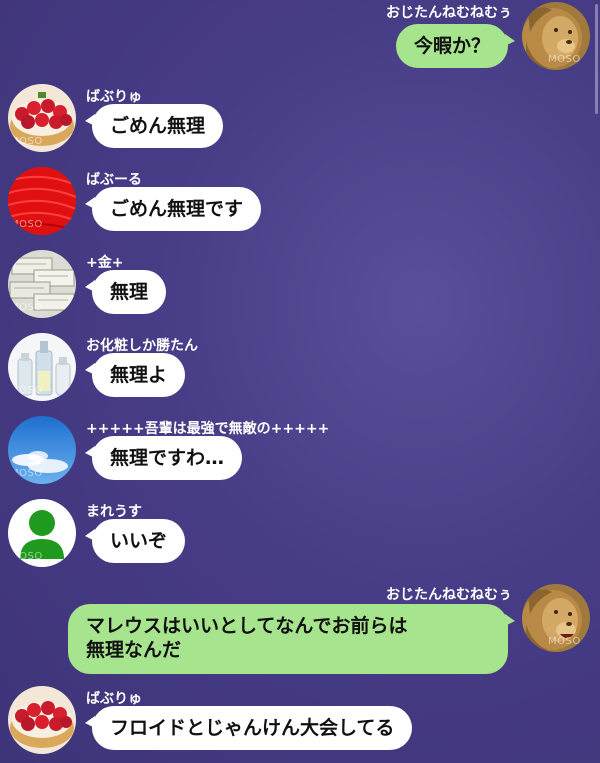  What do you see at coordinates (208, 429) in the screenshot?
I see `sender-name: +++++吾輩は最強で無敵の+++++` at bounding box center [208, 429].